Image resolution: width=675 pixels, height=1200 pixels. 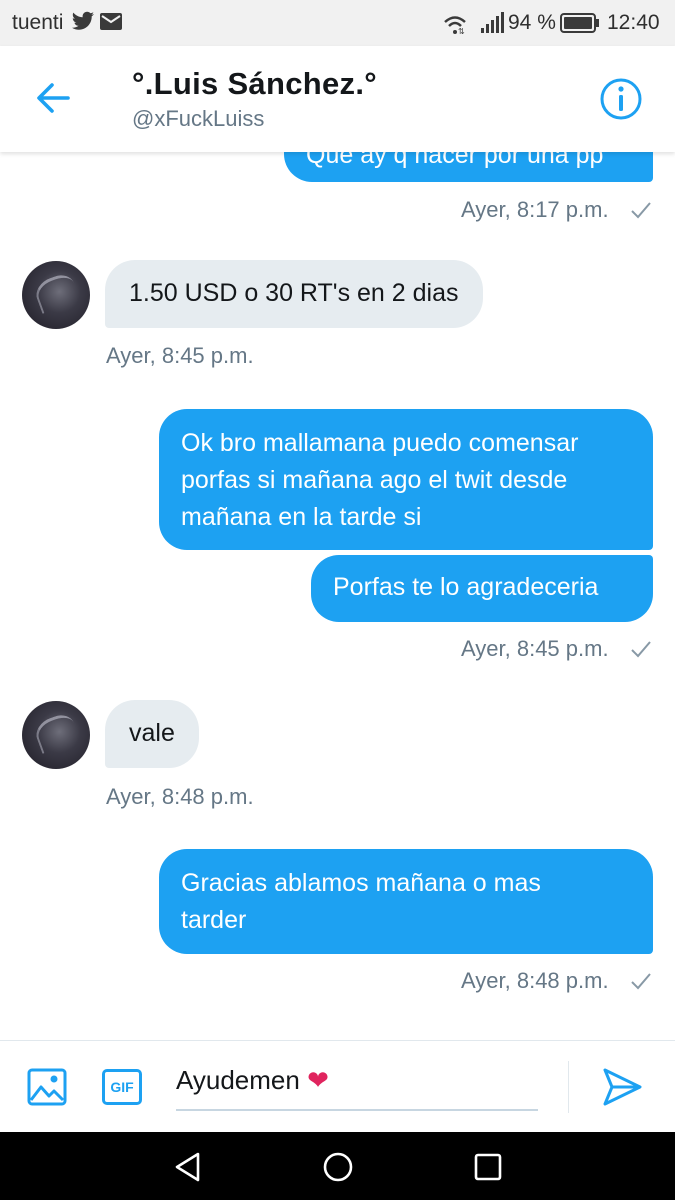 What do you see at coordinates (361, 883) in the screenshot?
I see `message-line: Gracias ablamos mañana o mas` at bounding box center [361, 883].